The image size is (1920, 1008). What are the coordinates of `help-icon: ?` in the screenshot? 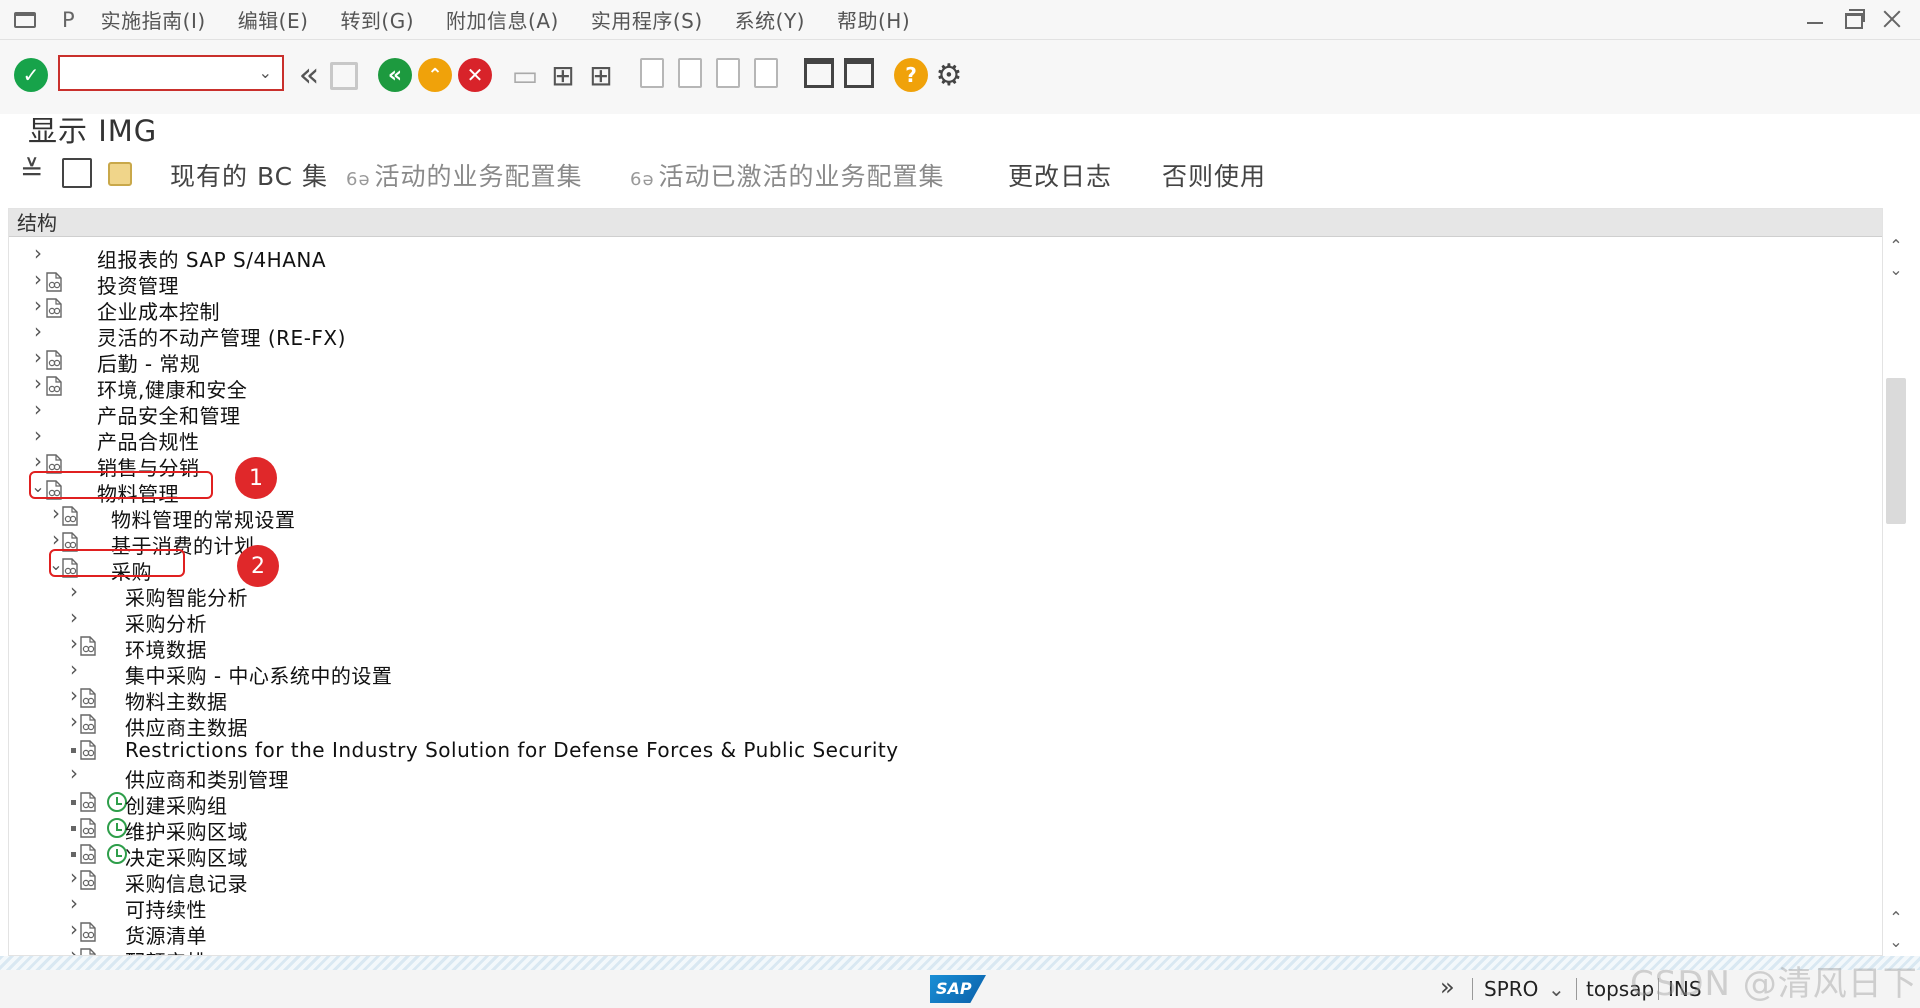 It's located at (911, 75).